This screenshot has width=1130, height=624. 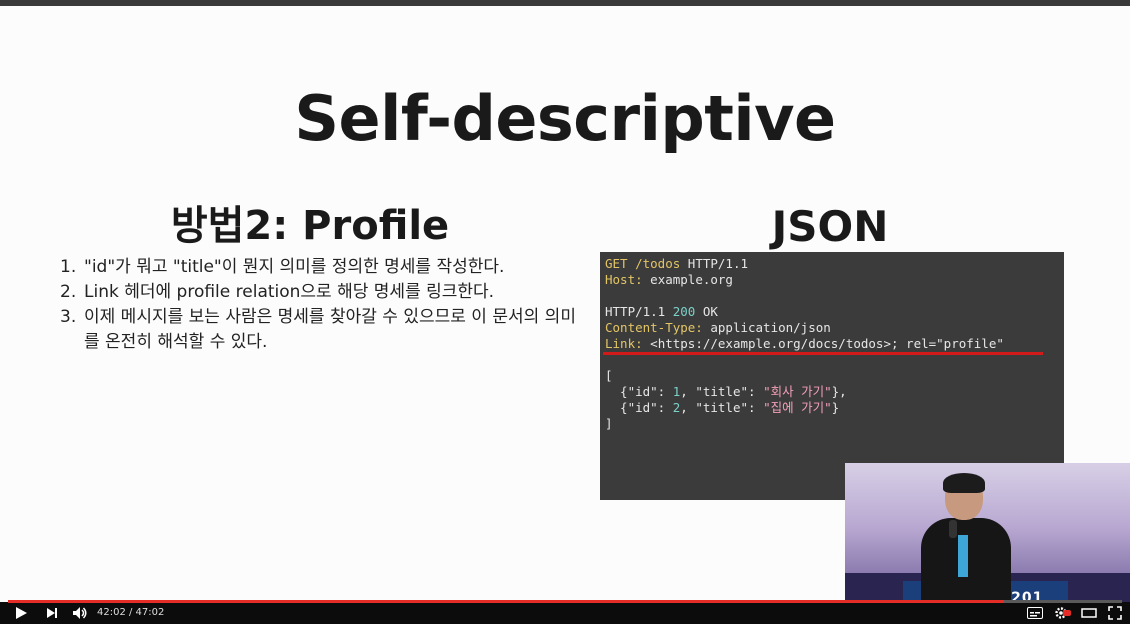 What do you see at coordinates (310, 226) in the screenshot?
I see `slide-subtitle: 방법2: Profile` at bounding box center [310, 226].